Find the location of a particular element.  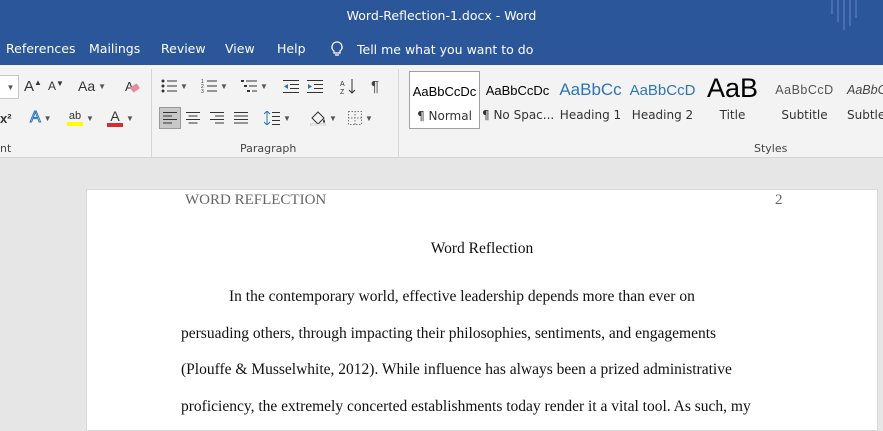

clear-formatting-icon: A is located at coordinates (132, 86).